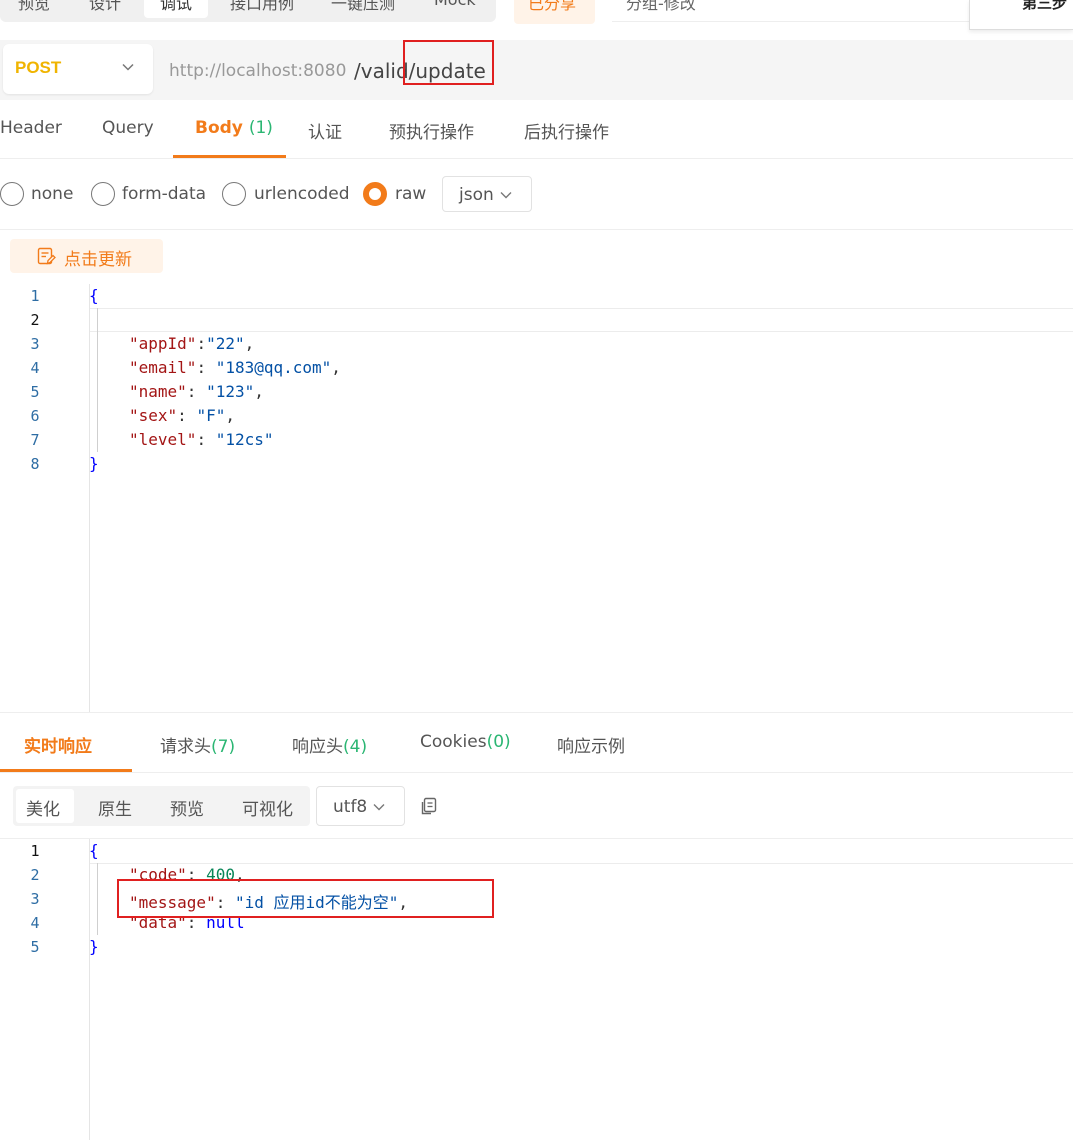 This screenshot has height=1140, width=1073. Describe the element at coordinates (262, 7) in the screenshot. I see `tab-test-cases: 接口用例` at that location.